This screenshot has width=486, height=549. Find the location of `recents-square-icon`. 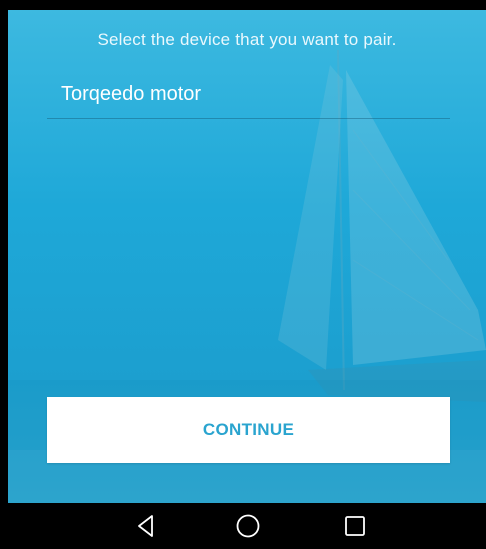

recents-square-icon is located at coordinates (355, 526).